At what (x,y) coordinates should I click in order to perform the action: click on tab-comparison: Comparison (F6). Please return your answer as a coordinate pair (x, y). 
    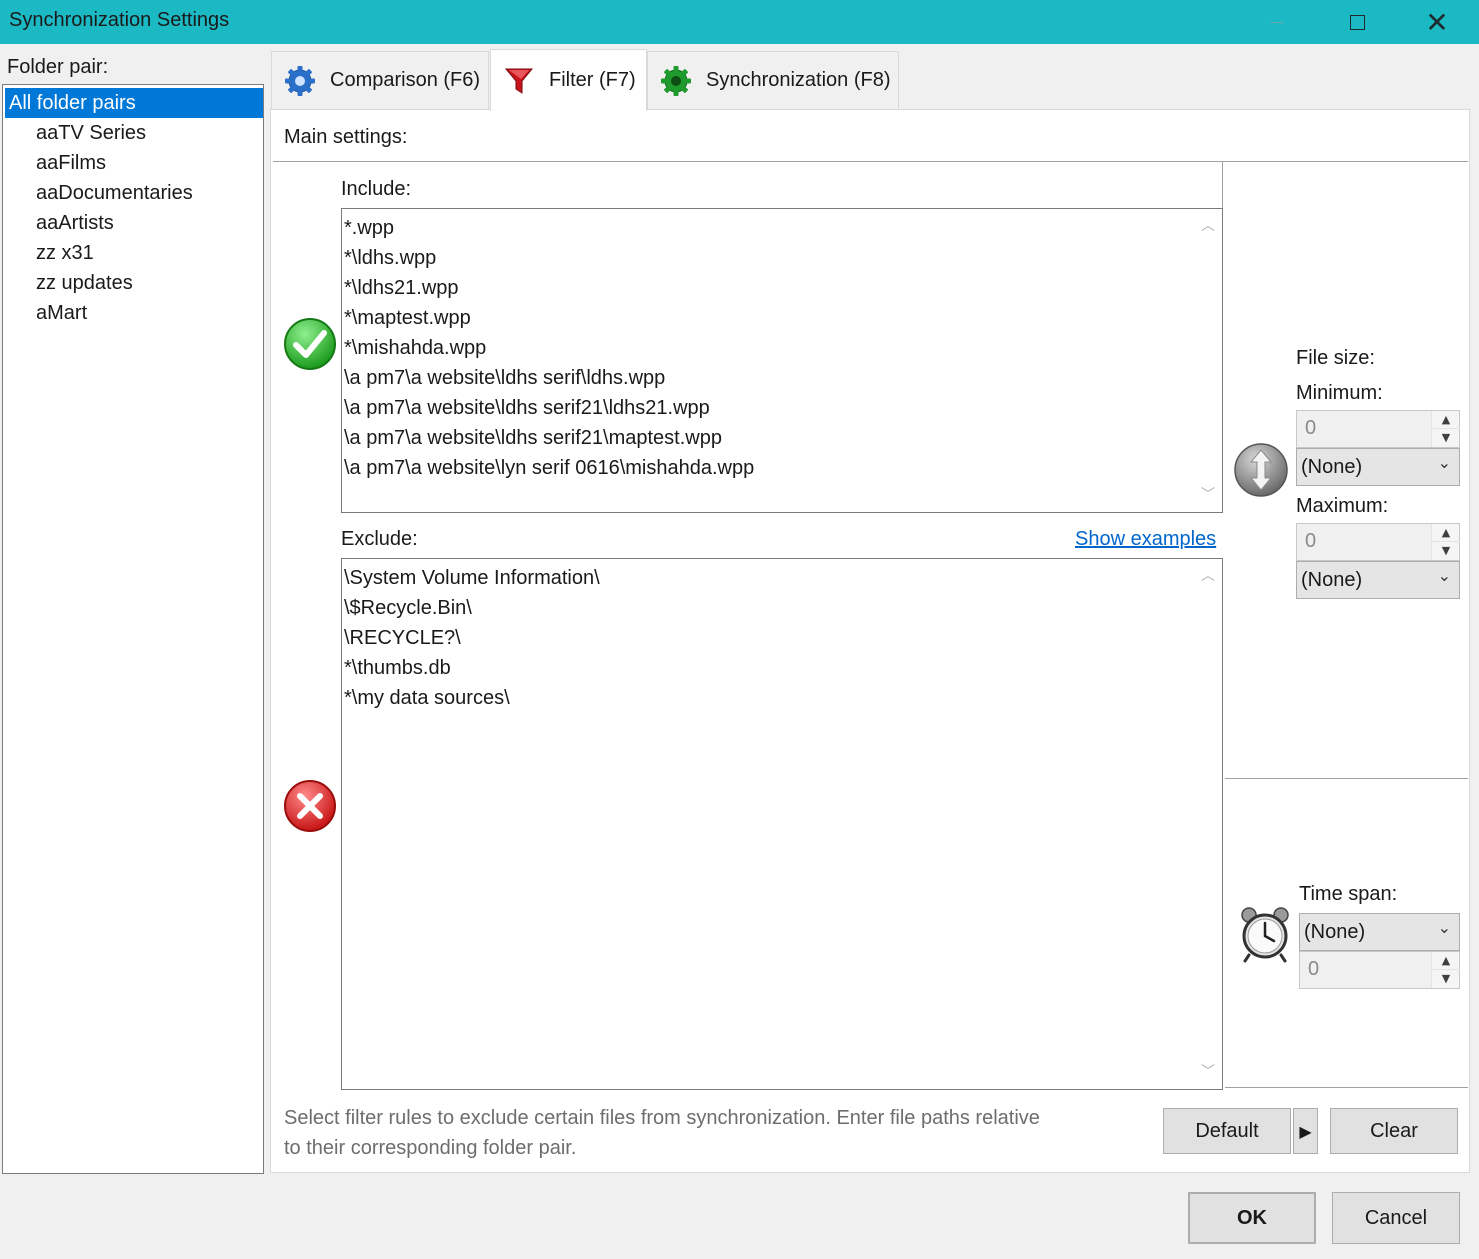
    Looking at the image, I should click on (380, 80).